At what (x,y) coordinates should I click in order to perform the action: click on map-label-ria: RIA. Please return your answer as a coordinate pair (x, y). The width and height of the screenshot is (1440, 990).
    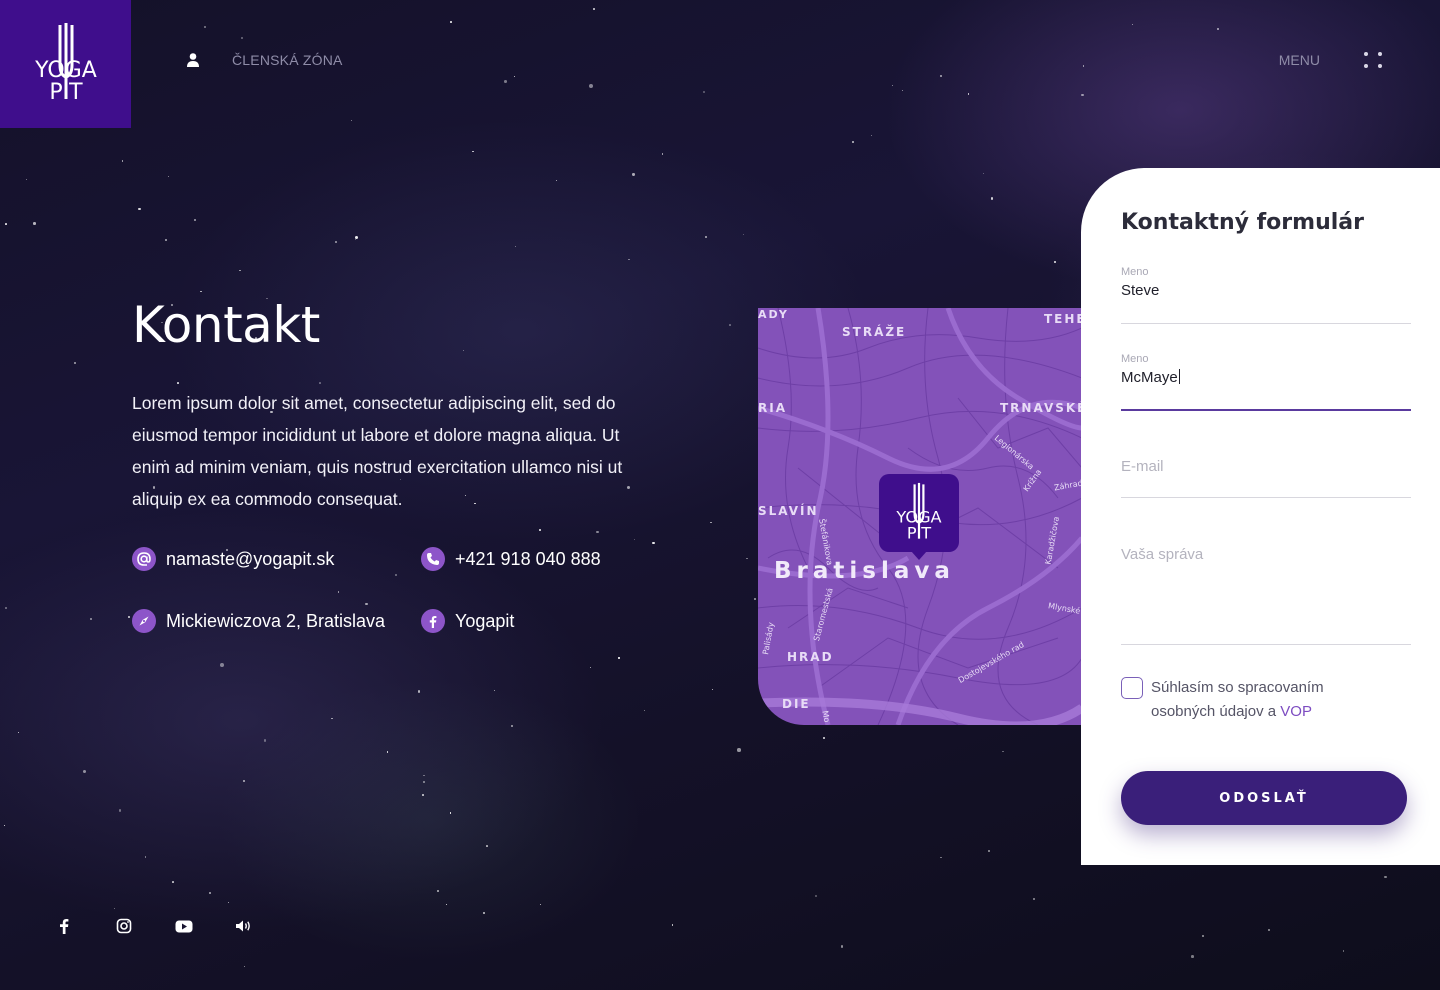
    Looking at the image, I should click on (772, 408).